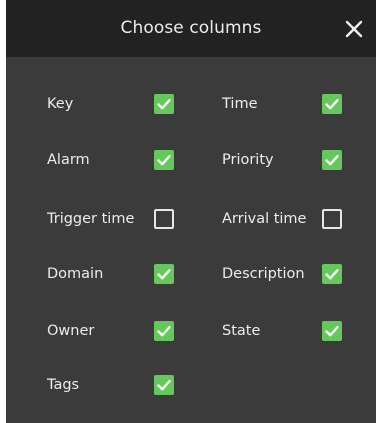 This screenshot has height=423, width=380. I want to click on close-icon, so click(354, 29).